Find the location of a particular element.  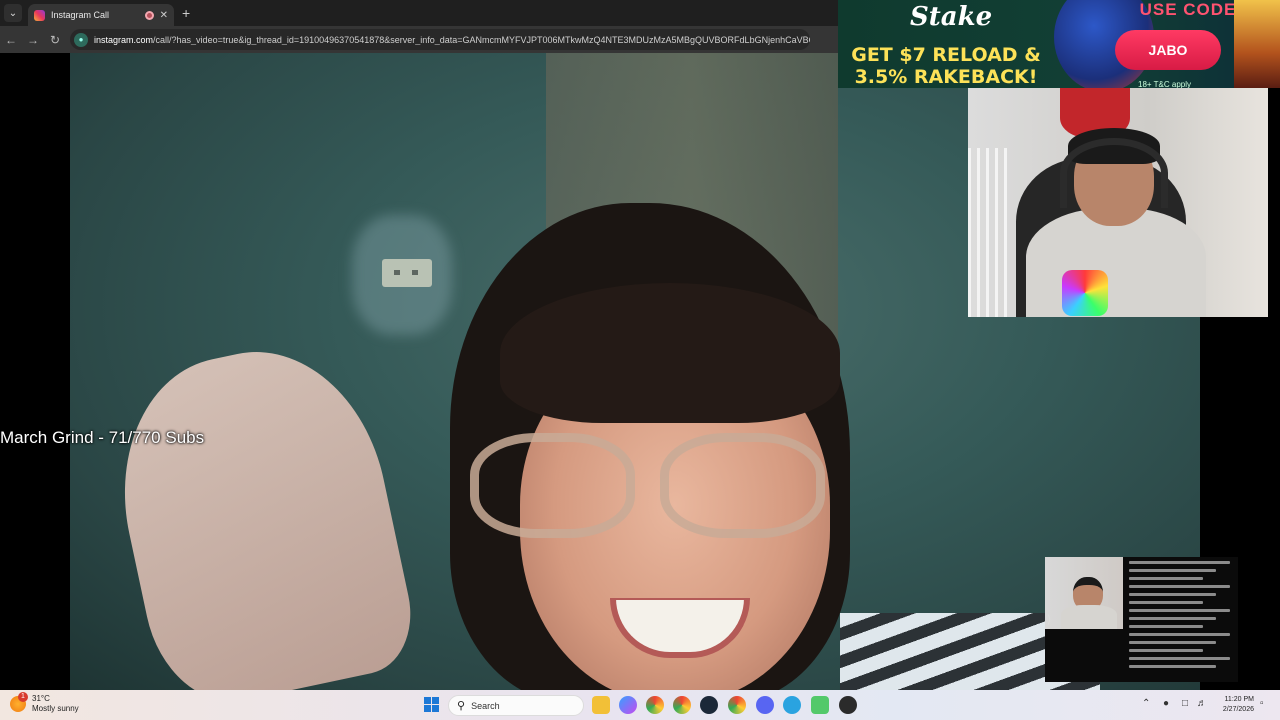

caller-hand is located at coordinates (260, 509).